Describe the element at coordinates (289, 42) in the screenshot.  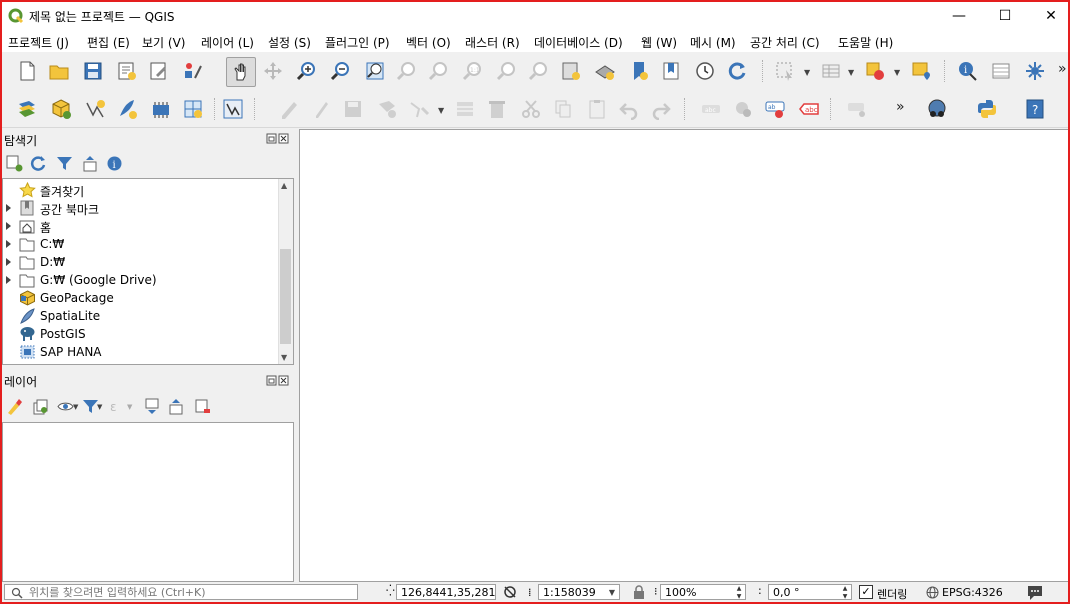
I see `menu-settings: 설정 (S)` at that location.